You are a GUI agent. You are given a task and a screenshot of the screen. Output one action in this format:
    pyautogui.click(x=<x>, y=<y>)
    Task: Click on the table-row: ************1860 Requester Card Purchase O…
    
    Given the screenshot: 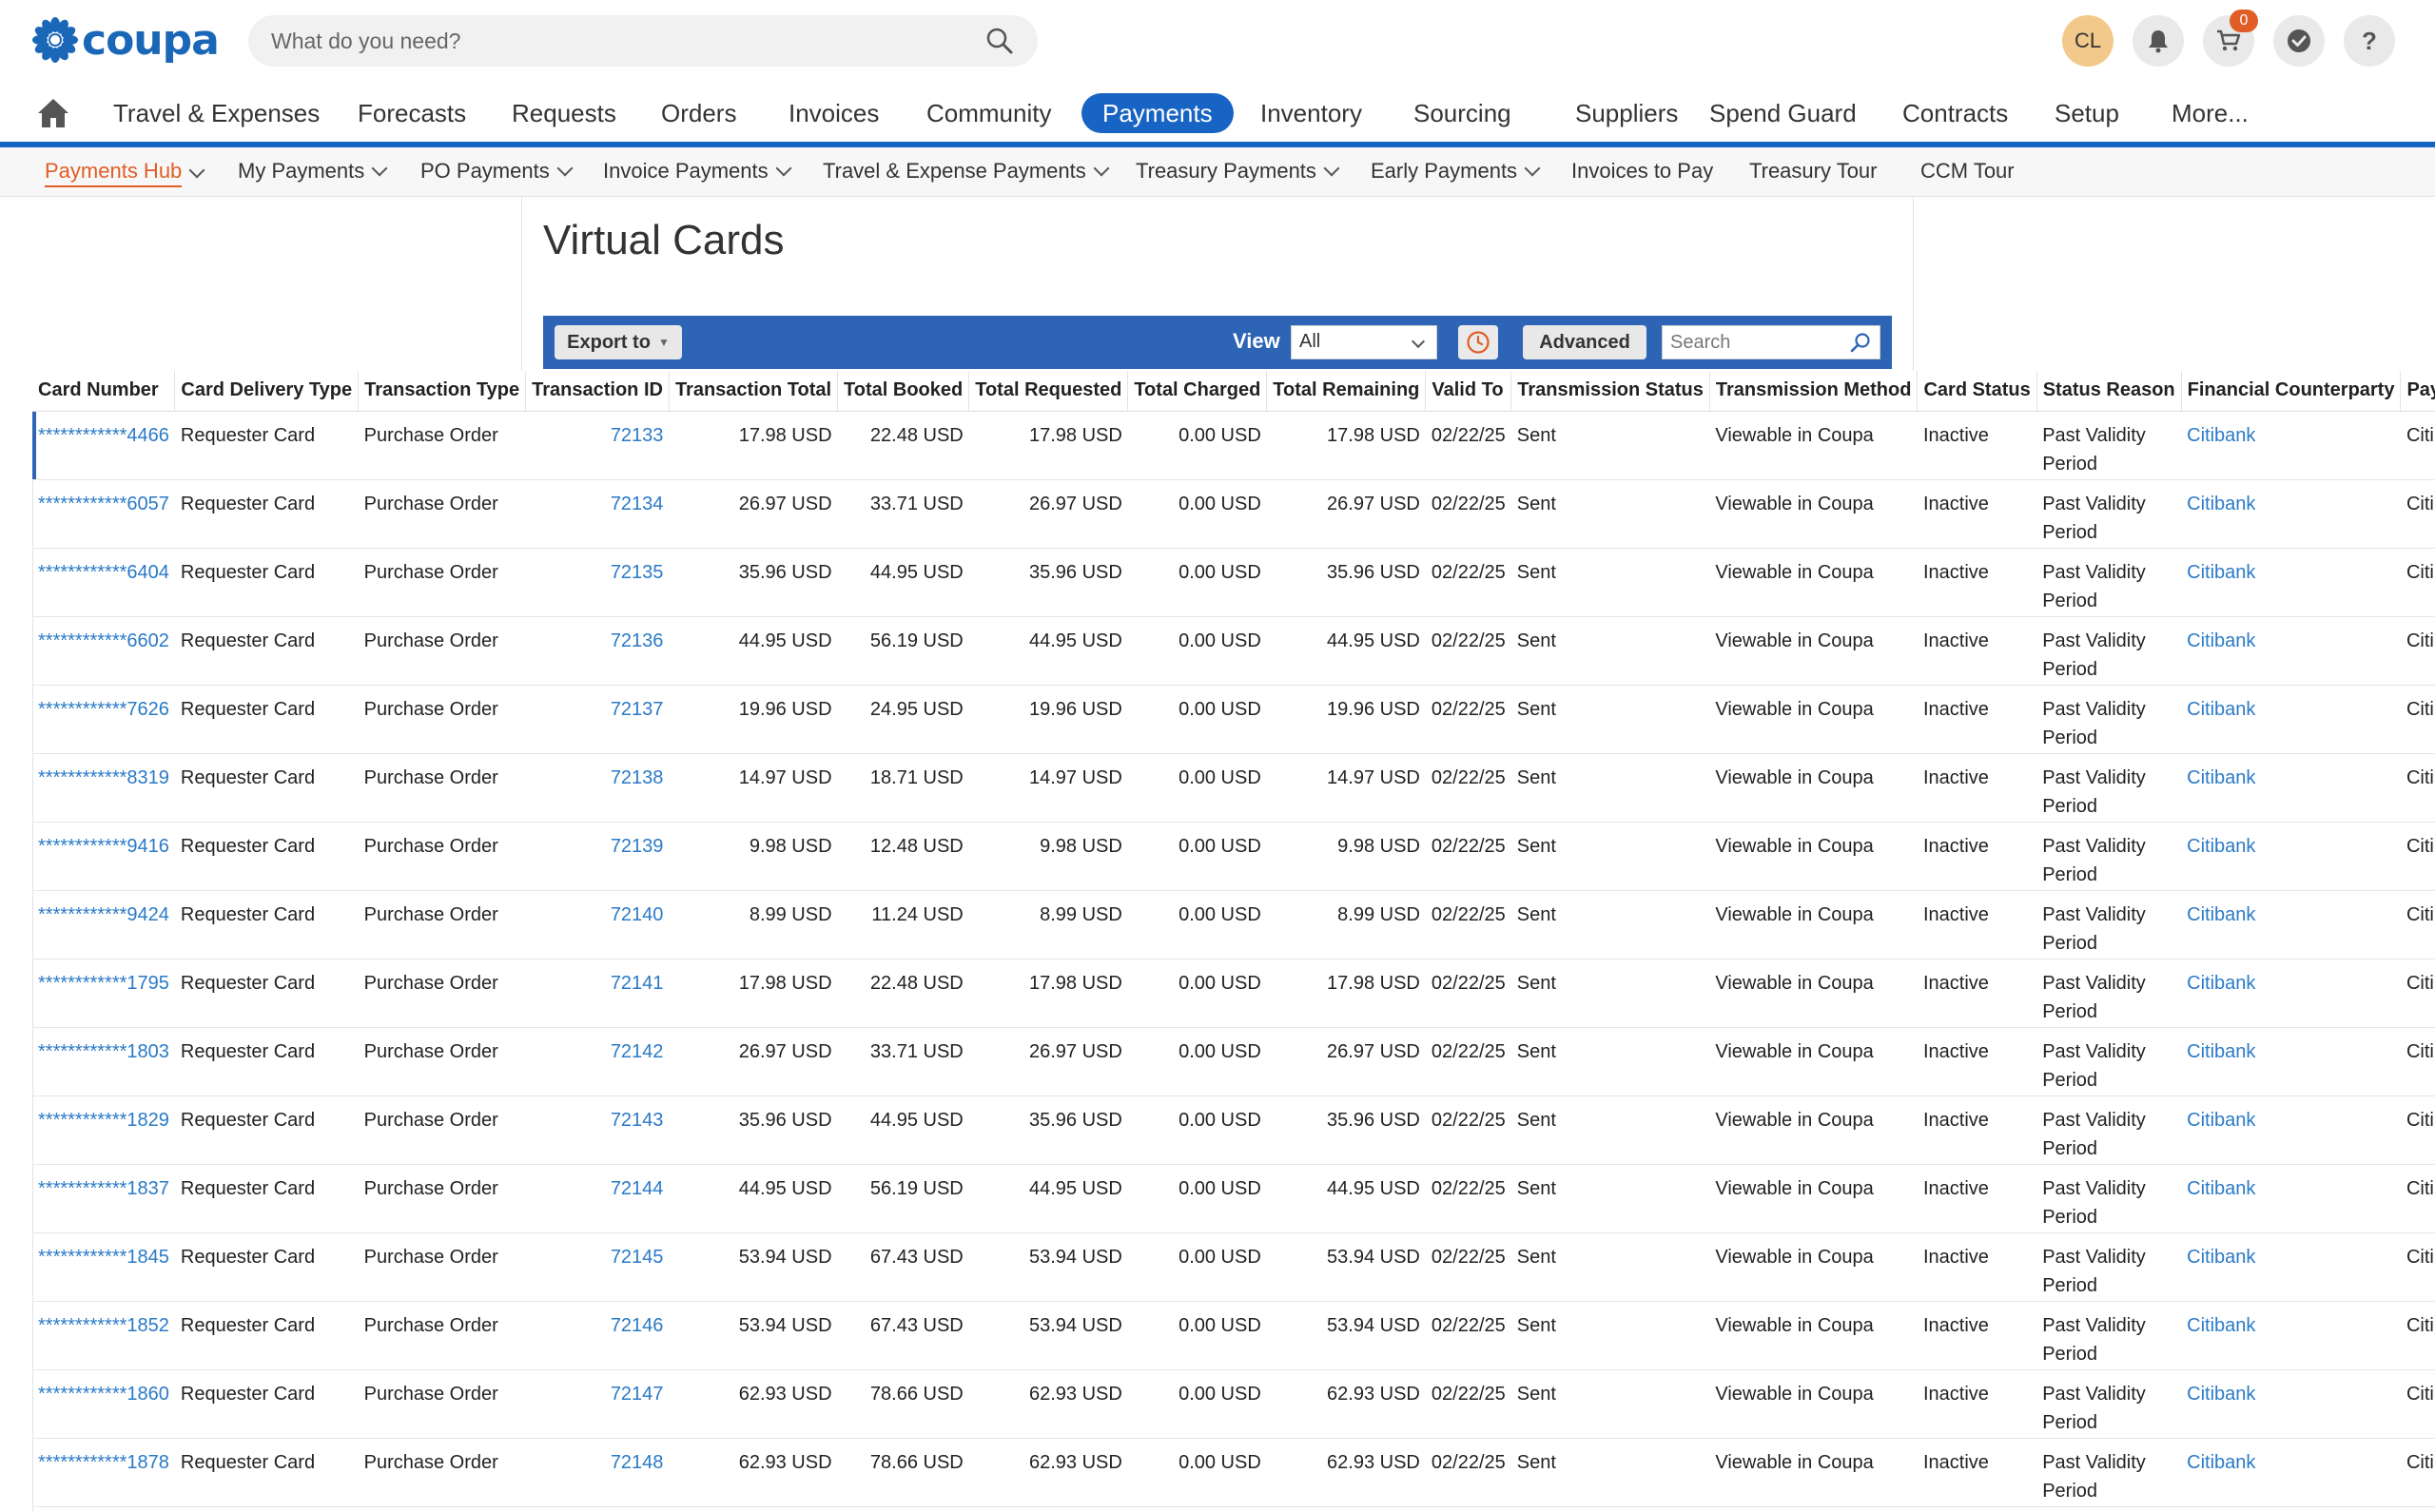 What is the action you would take?
    pyautogui.click(x=1233, y=1404)
    